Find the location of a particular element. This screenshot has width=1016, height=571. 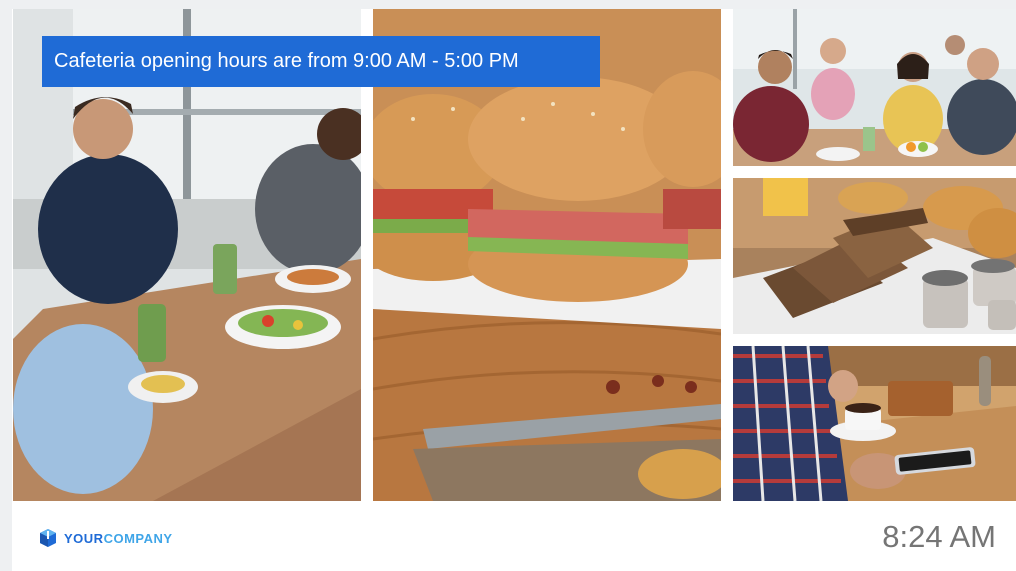

clock-time: 8:24 AM is located at coordinates (939, 536).